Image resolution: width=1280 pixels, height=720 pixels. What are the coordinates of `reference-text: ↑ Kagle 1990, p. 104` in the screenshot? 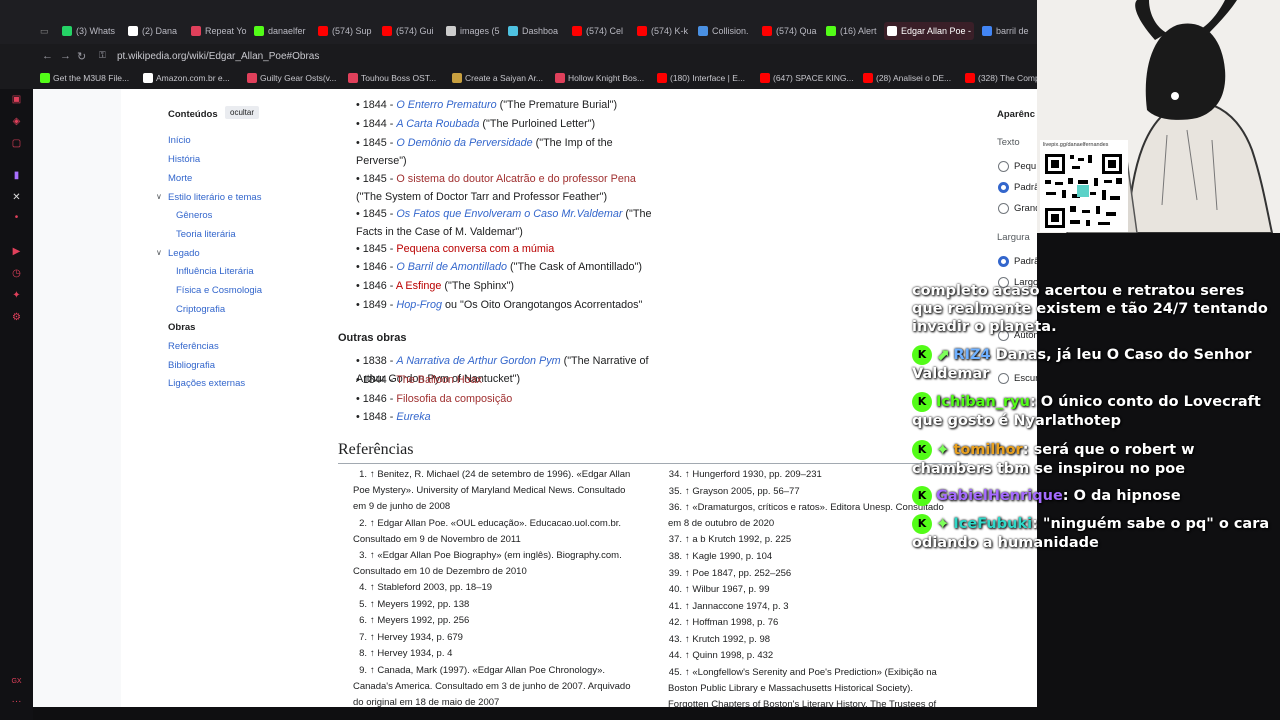 It's located at (728, 556).